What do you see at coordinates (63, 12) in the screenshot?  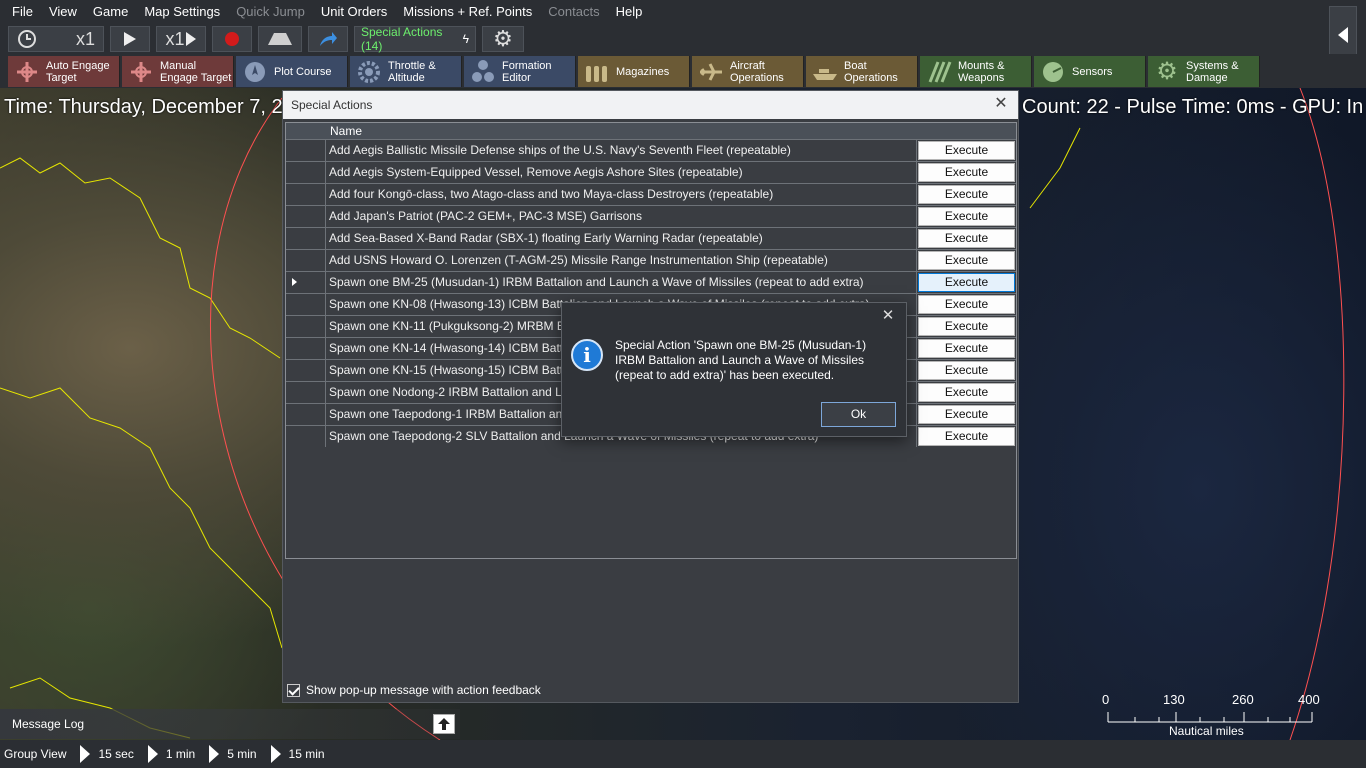 I see `menu-view: View` at bounding box center [63, 12].